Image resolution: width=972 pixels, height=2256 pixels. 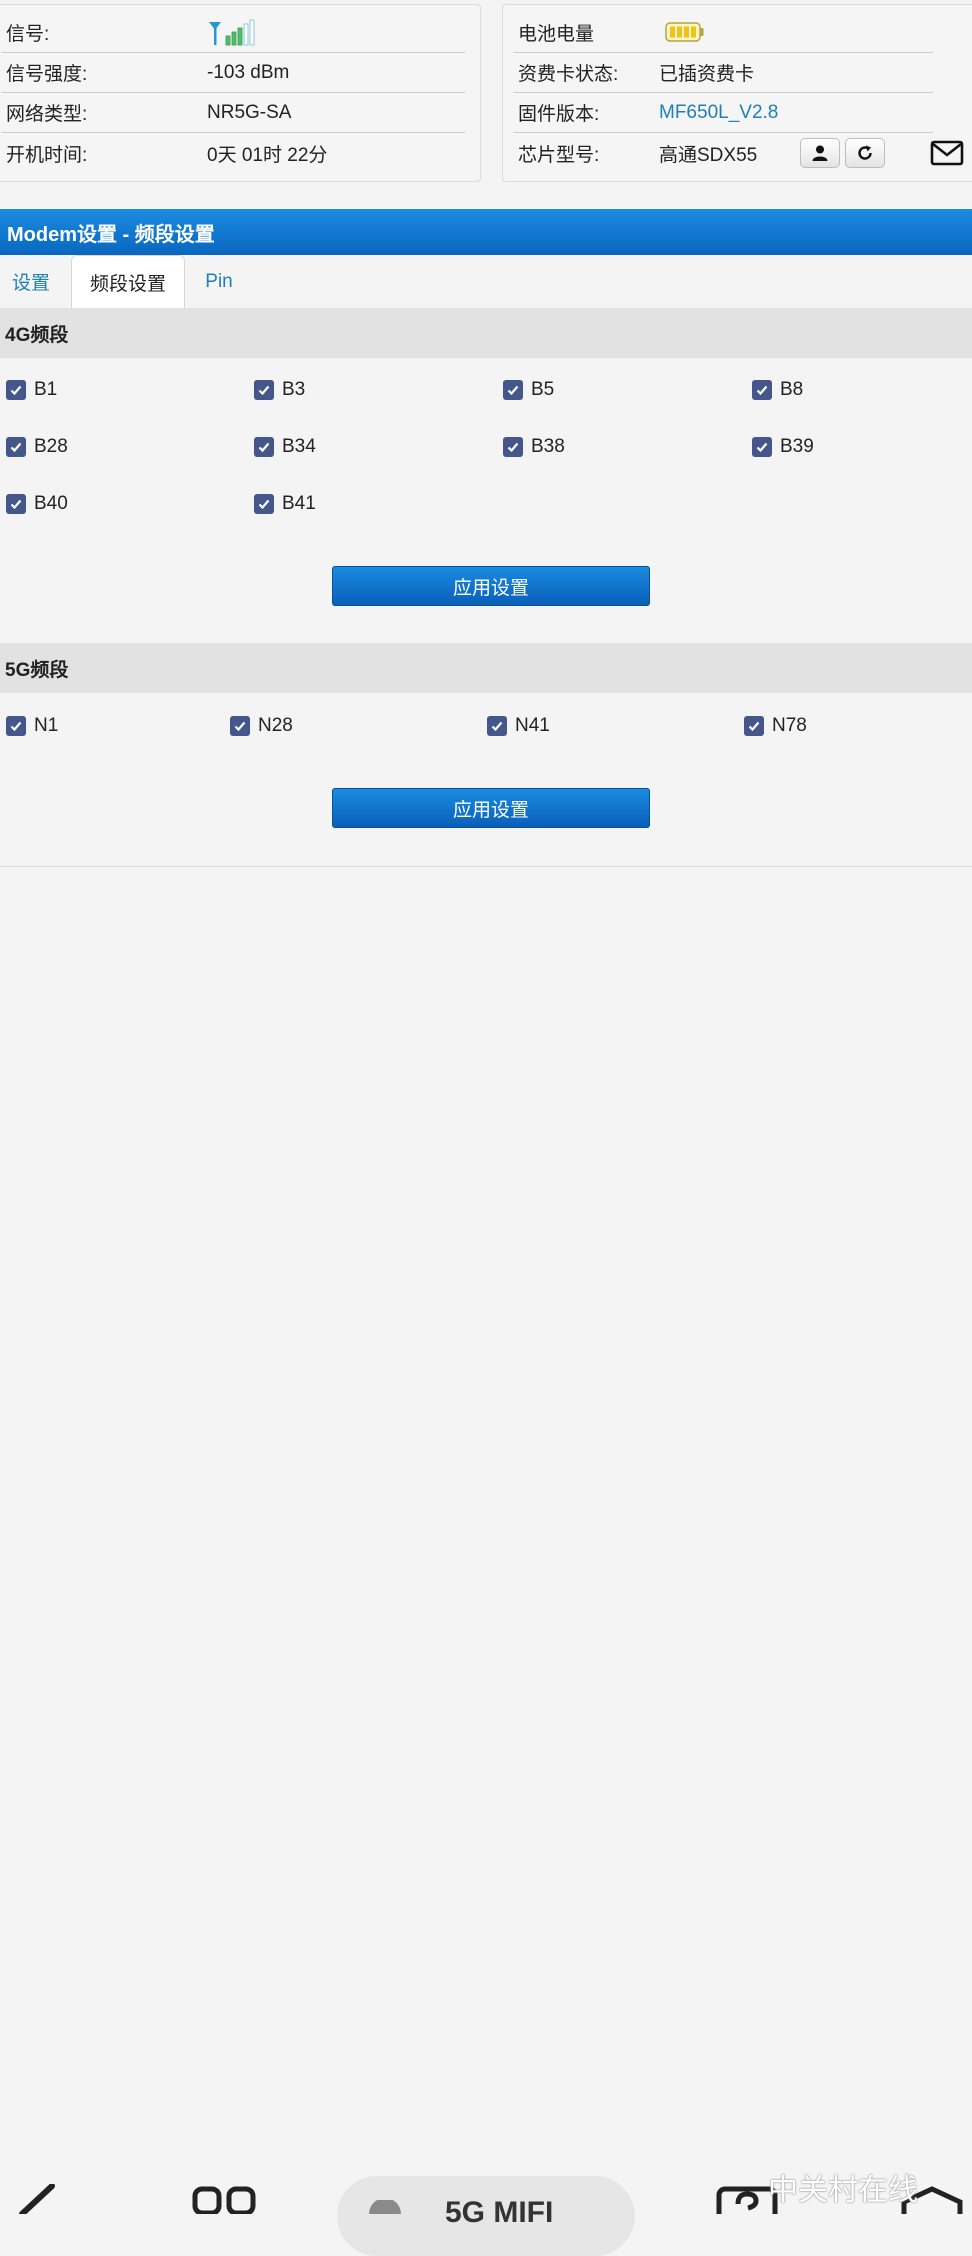 I want to click on band-checkbox-n78: N78, so click(x=775, y=726).